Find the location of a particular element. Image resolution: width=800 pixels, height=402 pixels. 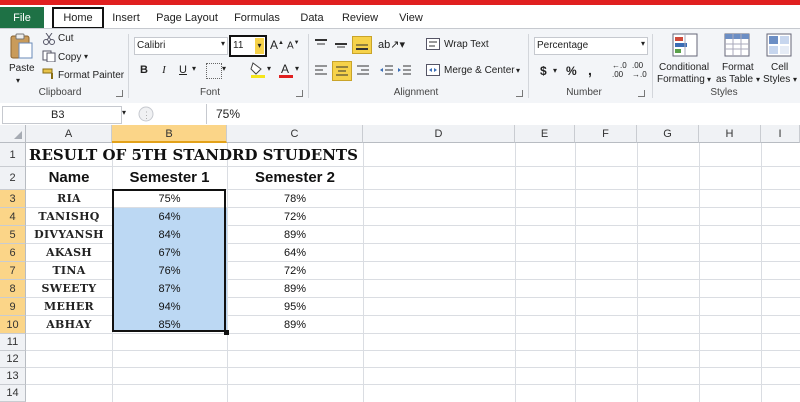

format-as-table-icon is located at coordinates (737, 45).